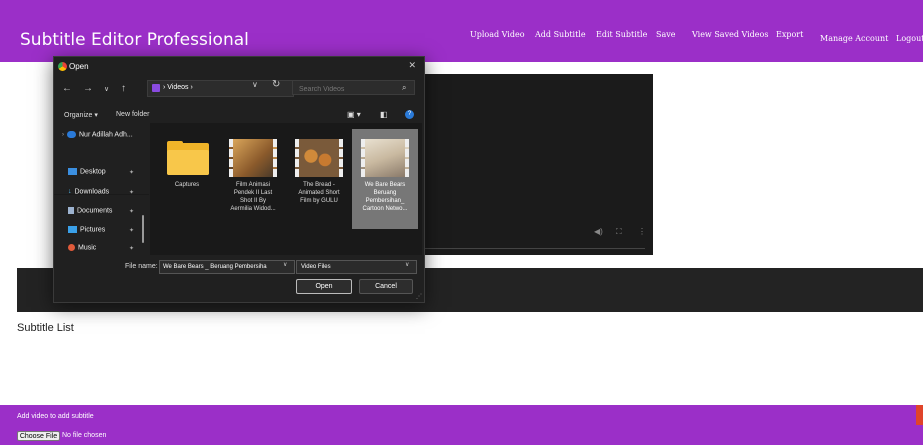 Image resolution: width=923 pixels, height=445 pixels. Describe the element at coordinates (143, 229) in the screenshot. I see `sidebar-scrollbar` at that location.